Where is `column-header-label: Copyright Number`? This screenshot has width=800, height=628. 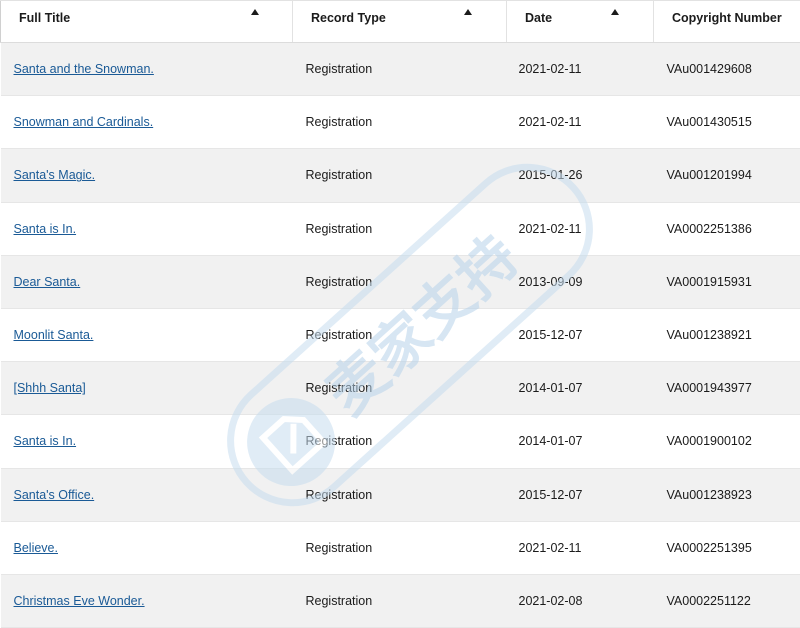
column-header-label: Copyright Number is located at coordinates (727, 18).